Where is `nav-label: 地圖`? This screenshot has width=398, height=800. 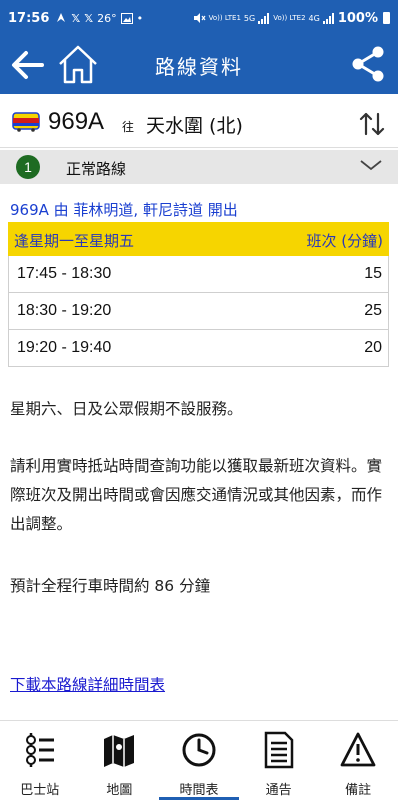
nav-label: 地圖 is located at coordinates (119, 790).